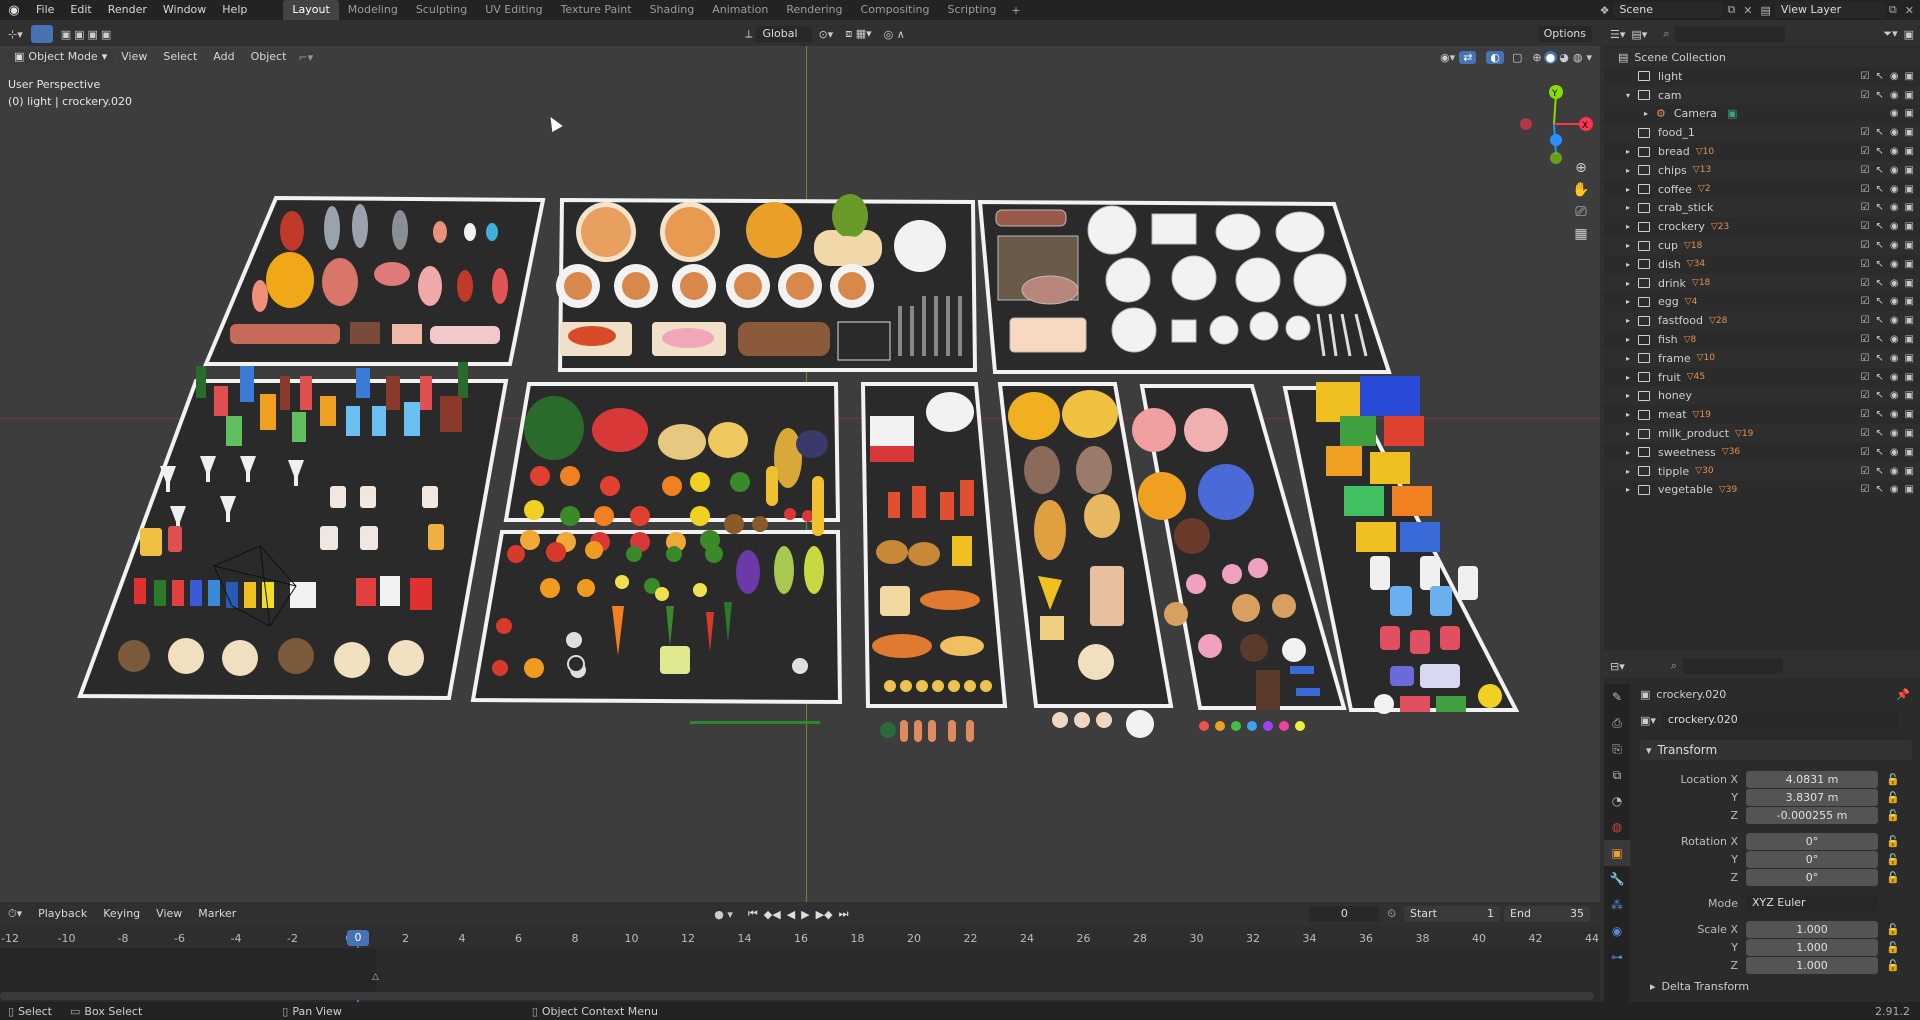 The image size is (1920, 1020). I want to click on camera-view-icon: ⎚, so click(1581, 212).